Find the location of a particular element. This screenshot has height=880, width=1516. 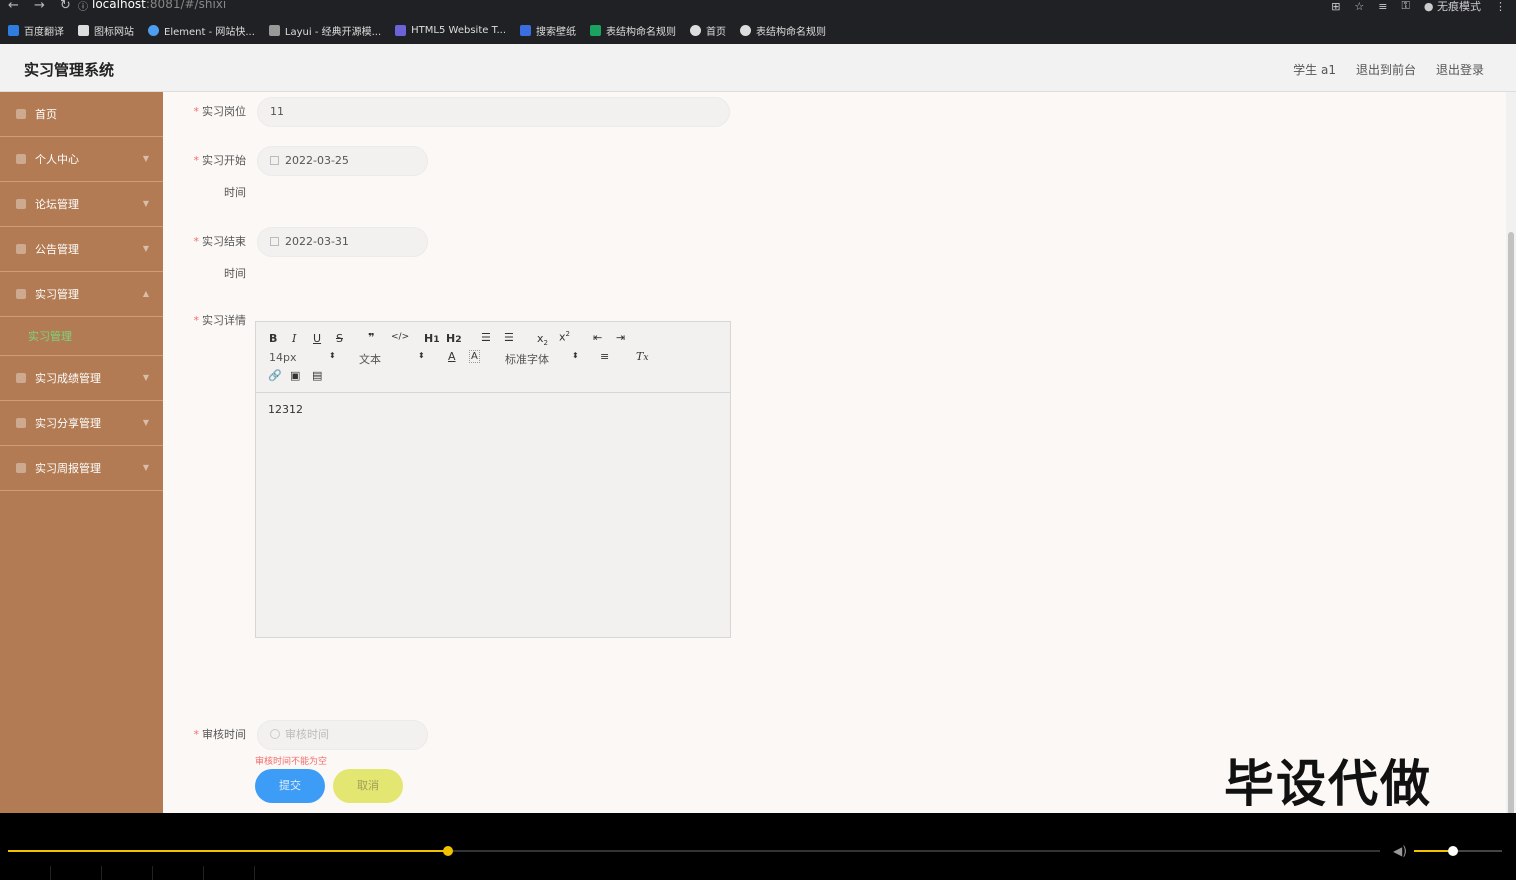

italic-icon: I is located at coordinates (294, 338).